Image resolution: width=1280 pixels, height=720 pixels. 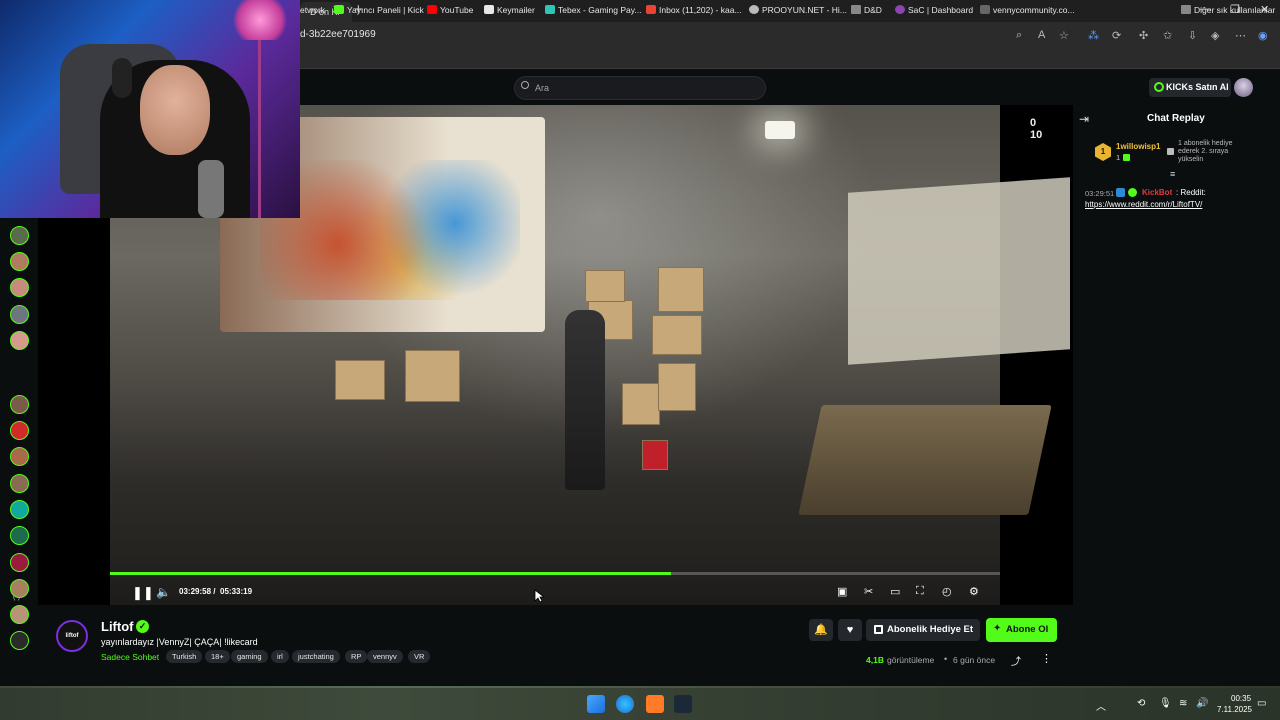 What do you see at coordinates (1093, 35) in the screenshot?
I see `extension-icon: ⁂` at bounding box center [1093, 35].